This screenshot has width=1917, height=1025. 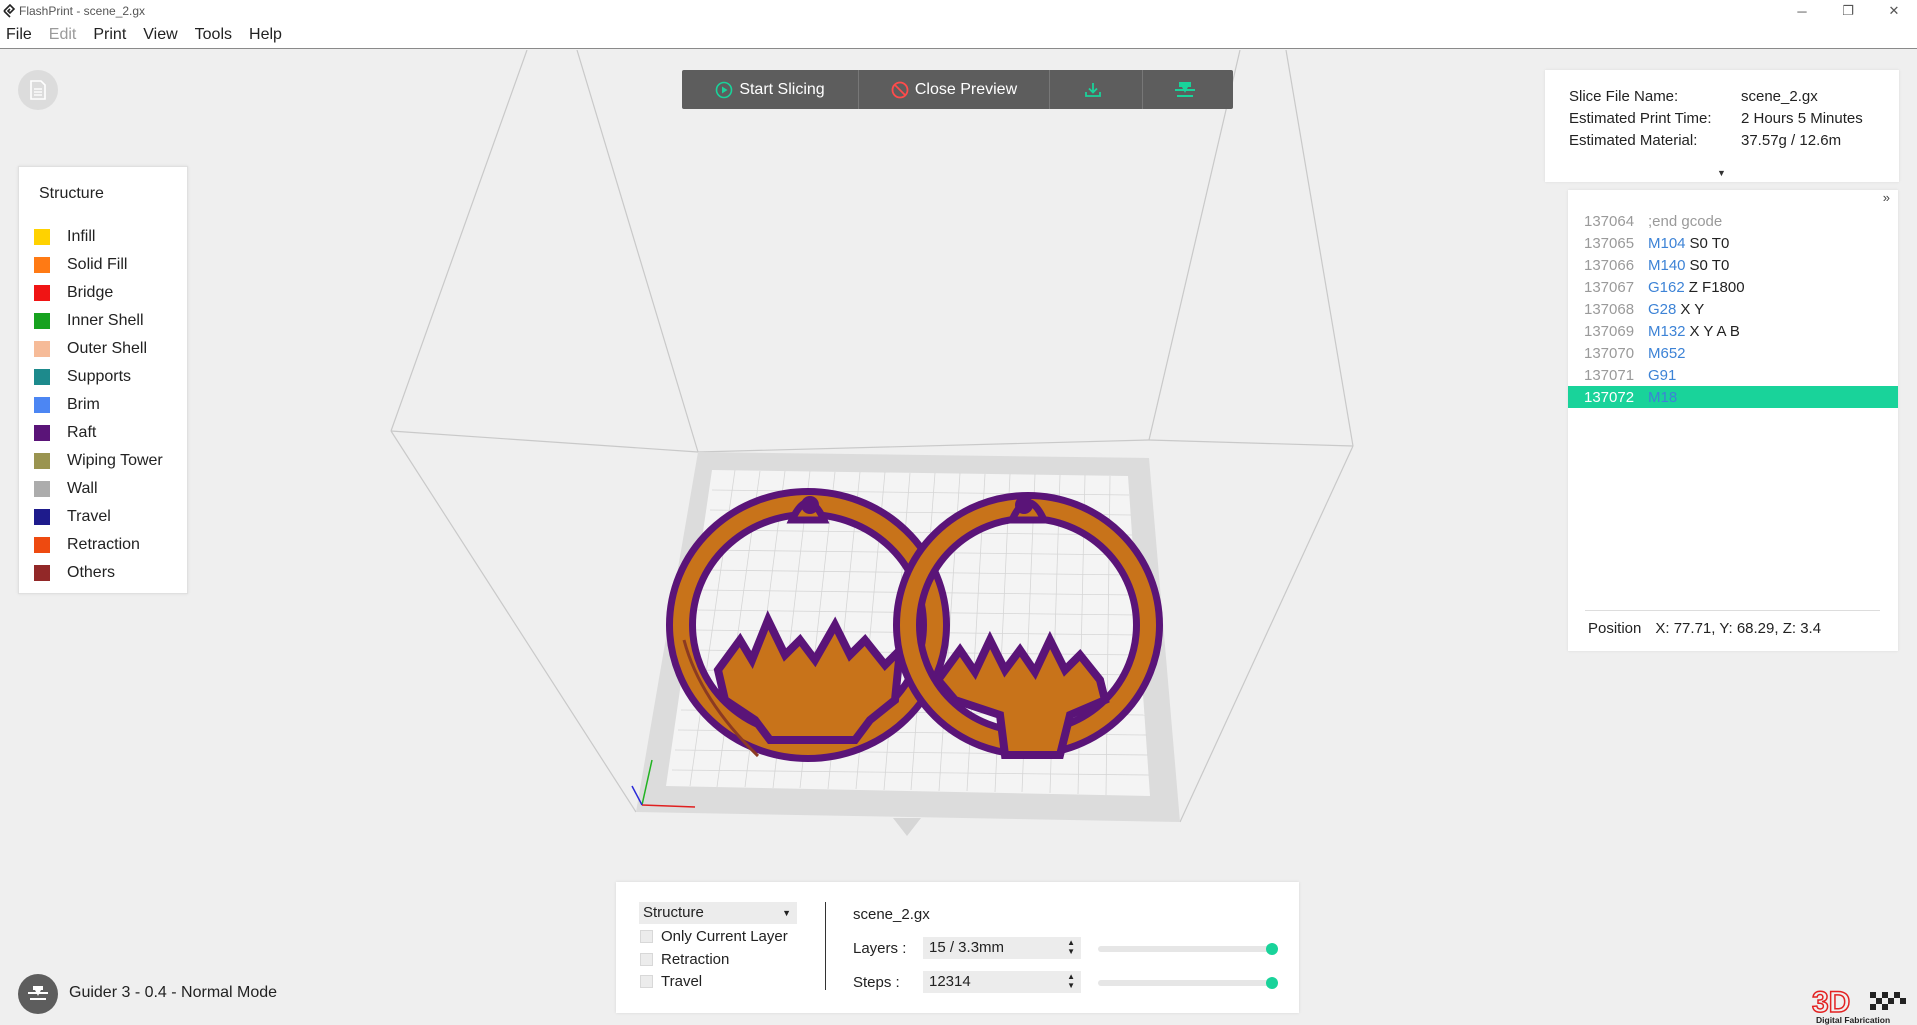 I want to click on estimated-material: 37.57g / 12.6m, so click(x=1791, y=140).